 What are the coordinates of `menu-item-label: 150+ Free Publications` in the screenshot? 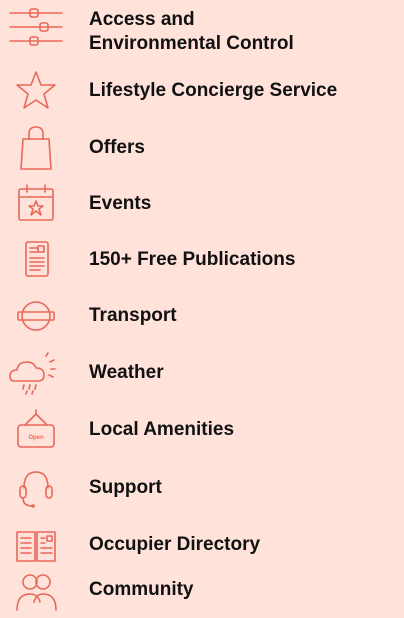 It's located at (192, 259).